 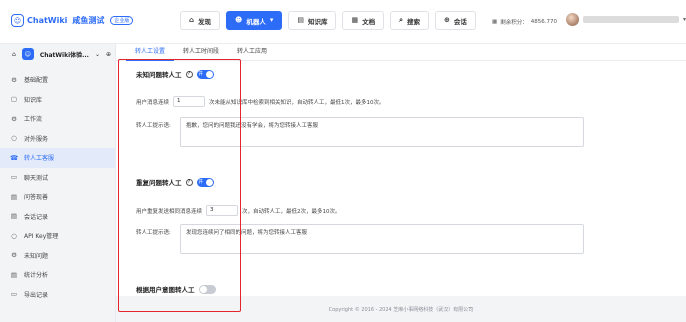 What do you see at coordinates (14, 79) in the screenshot?
I see `gear-icon: ⚙` at bounding box center [14, 79].